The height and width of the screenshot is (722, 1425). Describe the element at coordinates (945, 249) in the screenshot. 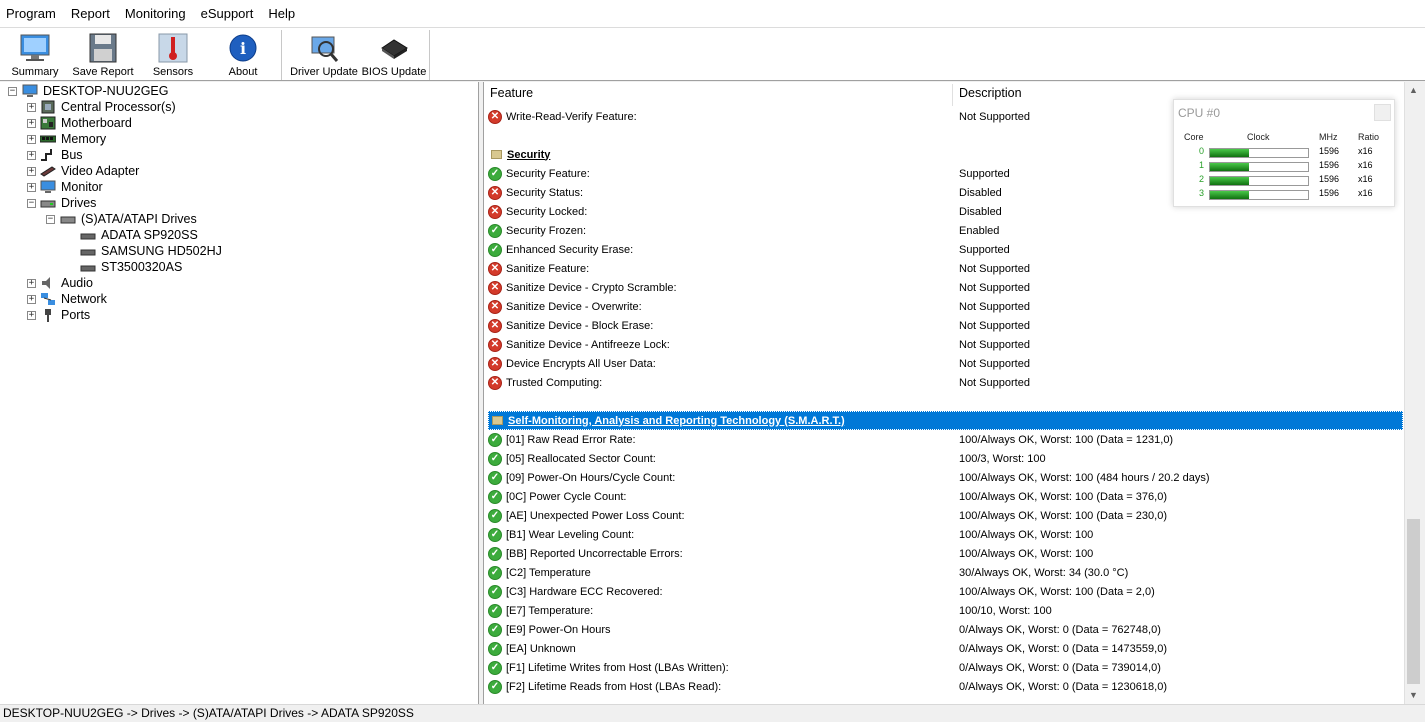

I see `feature-row: ✓ Enhanced Security Erase: Supported` at that location.